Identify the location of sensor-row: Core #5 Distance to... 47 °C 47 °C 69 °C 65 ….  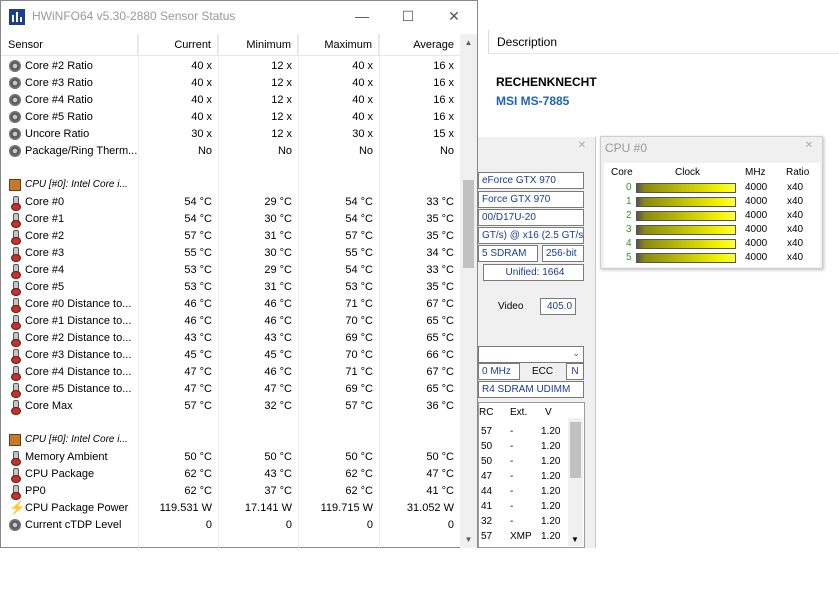
(231, 389).